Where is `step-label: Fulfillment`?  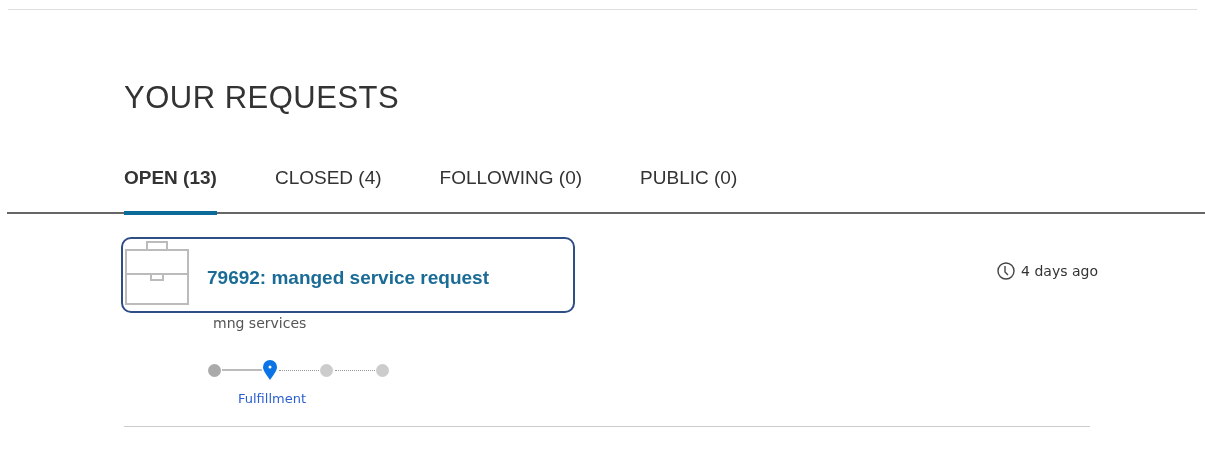 step-label: Fulfillment is located at coordinates (271, 398).